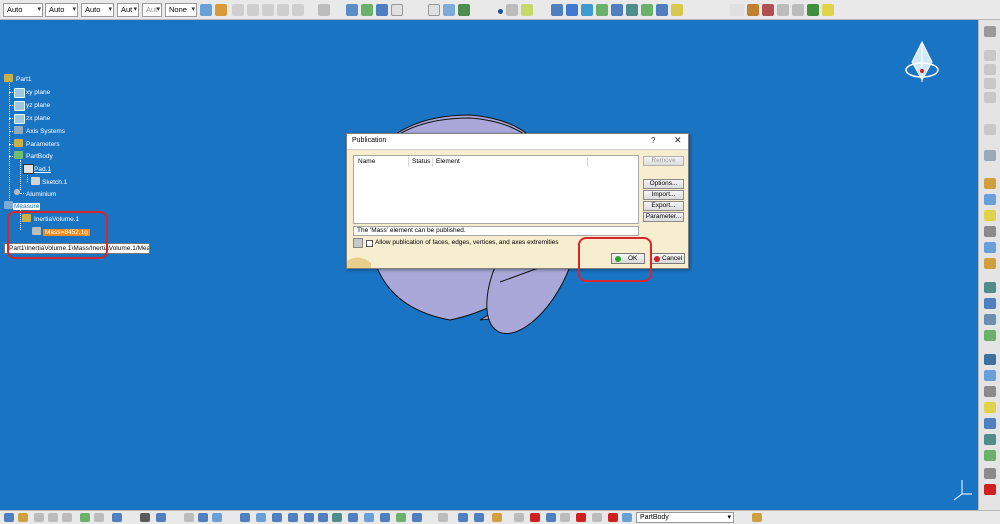 This screenshot has width=1000, height=524. I want to click on copy-icon, so click(53, 517).